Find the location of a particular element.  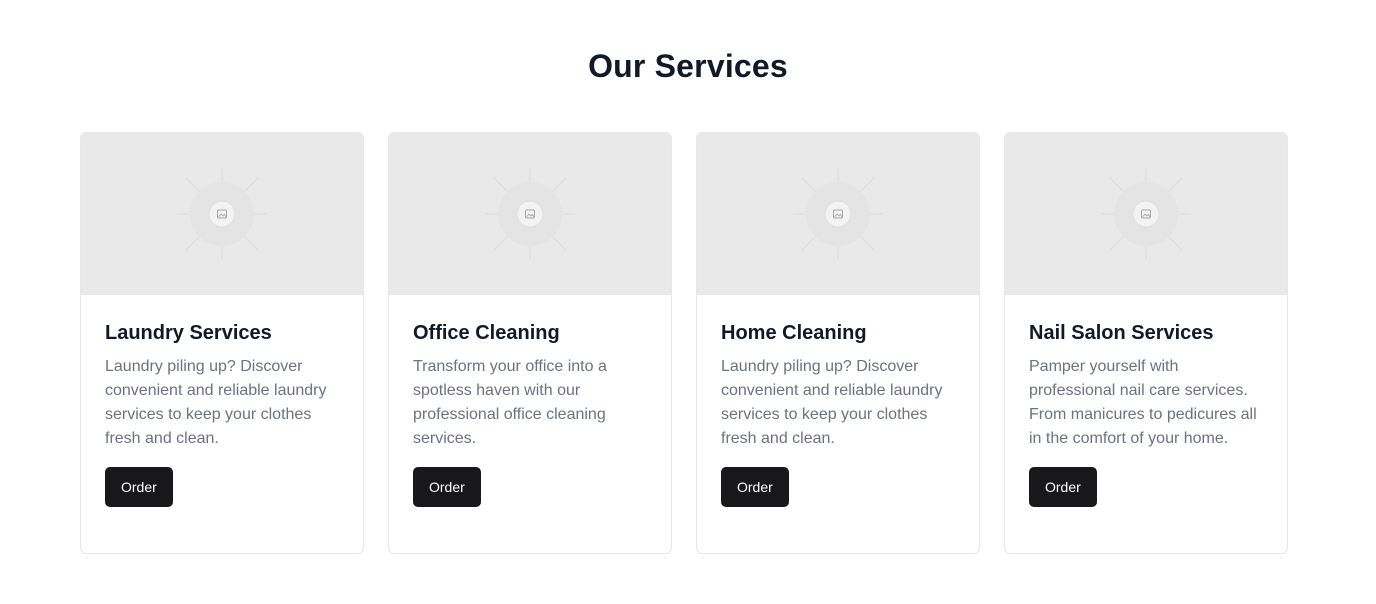

card-title: Office Cleaning is located at coordinates (486, 333).